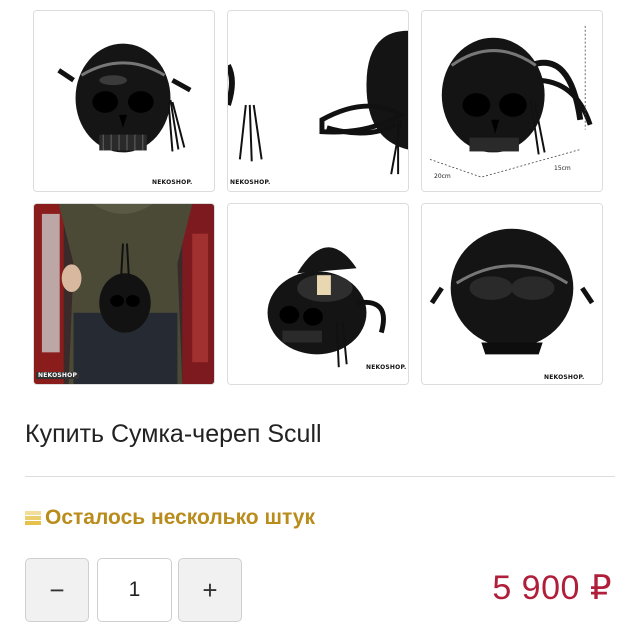  I want to click on stock-level-icon, so click(33, 518).